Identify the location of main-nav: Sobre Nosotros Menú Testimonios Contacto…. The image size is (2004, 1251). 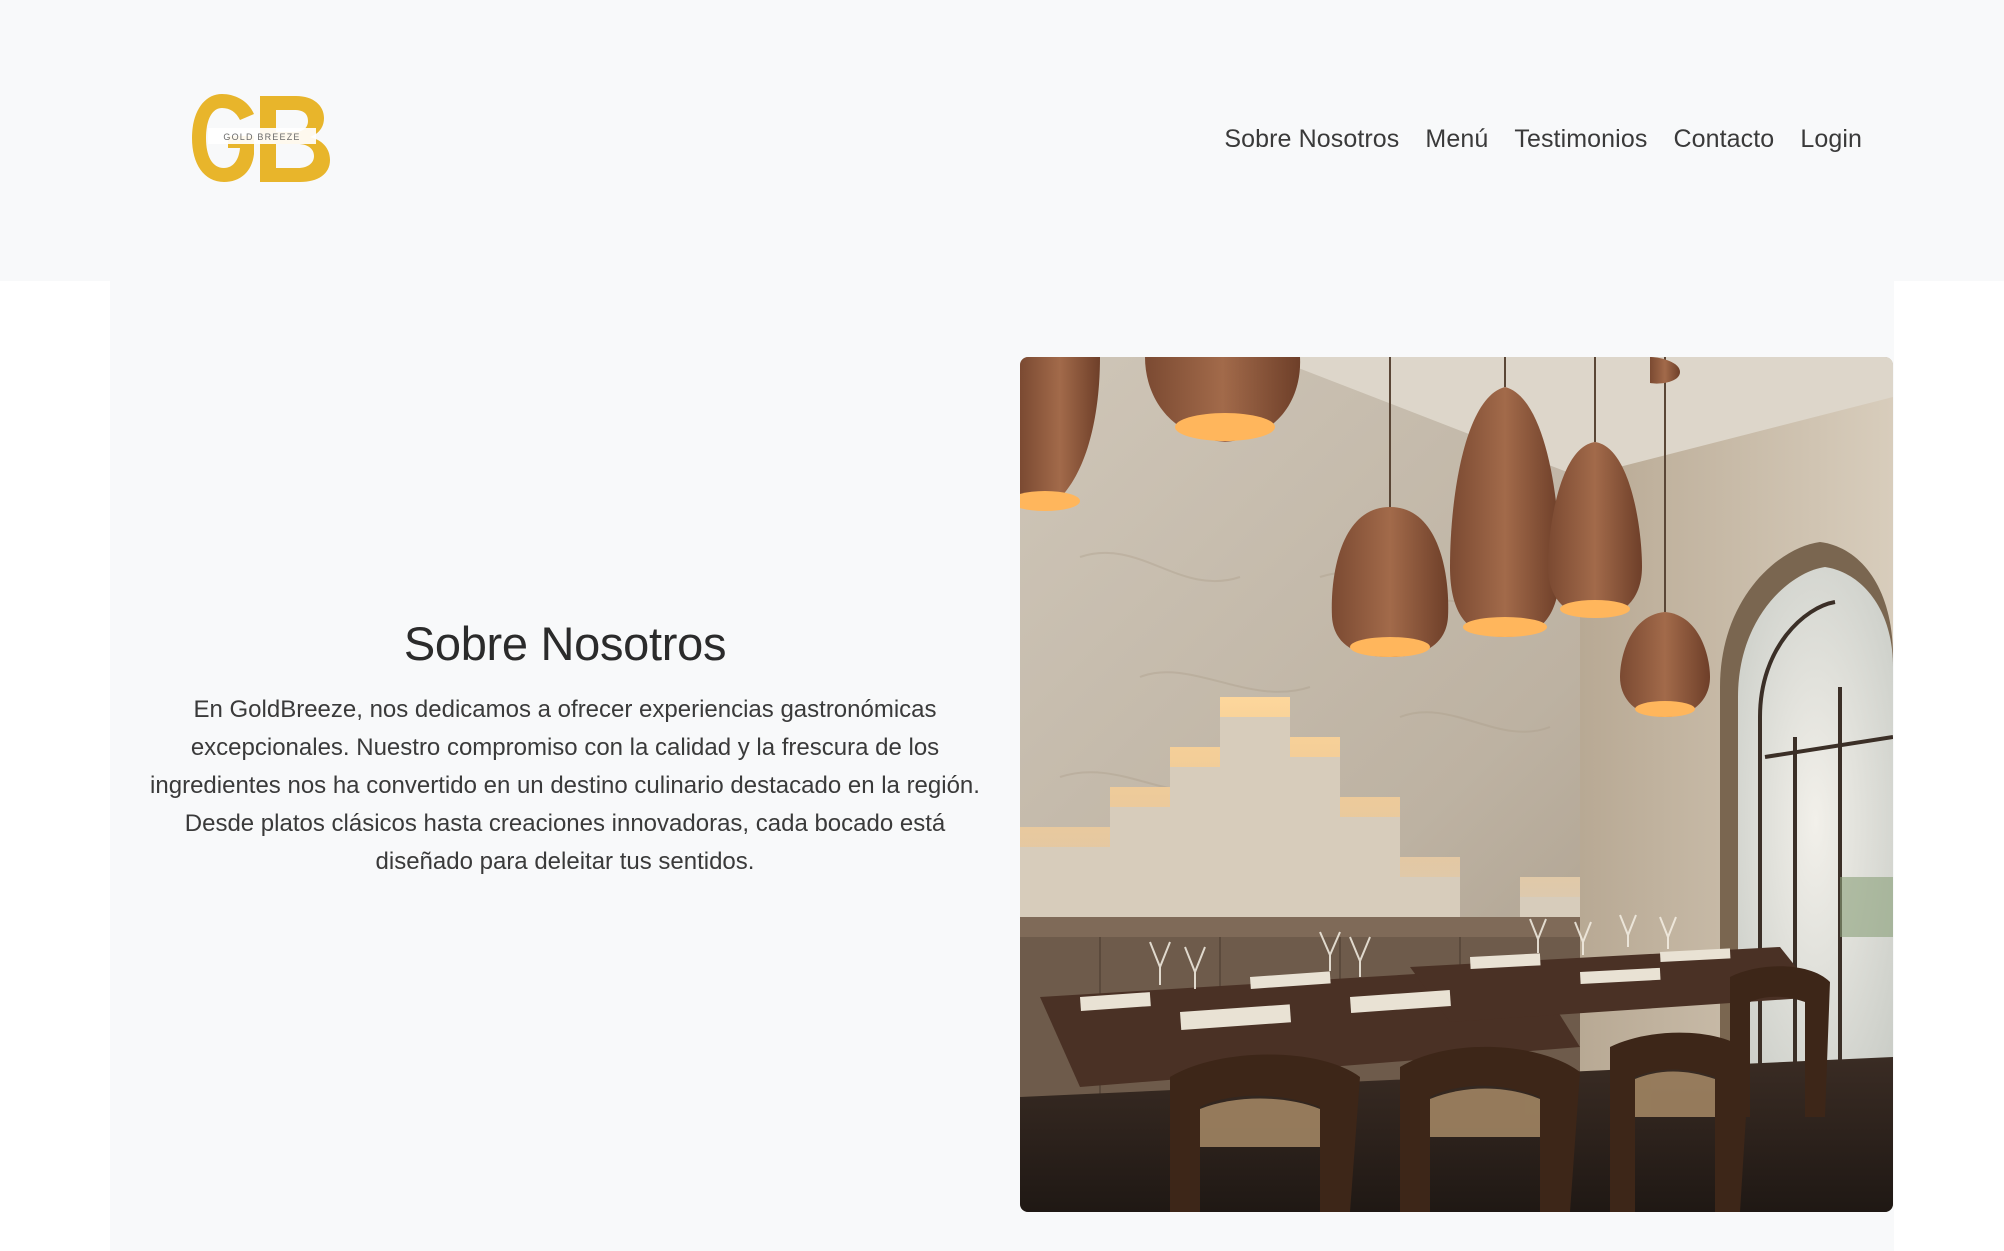
(1543, 139).